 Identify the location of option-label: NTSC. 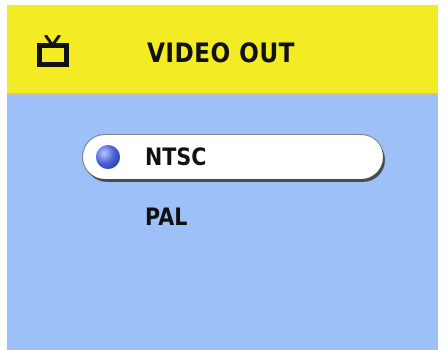
(176, 157).